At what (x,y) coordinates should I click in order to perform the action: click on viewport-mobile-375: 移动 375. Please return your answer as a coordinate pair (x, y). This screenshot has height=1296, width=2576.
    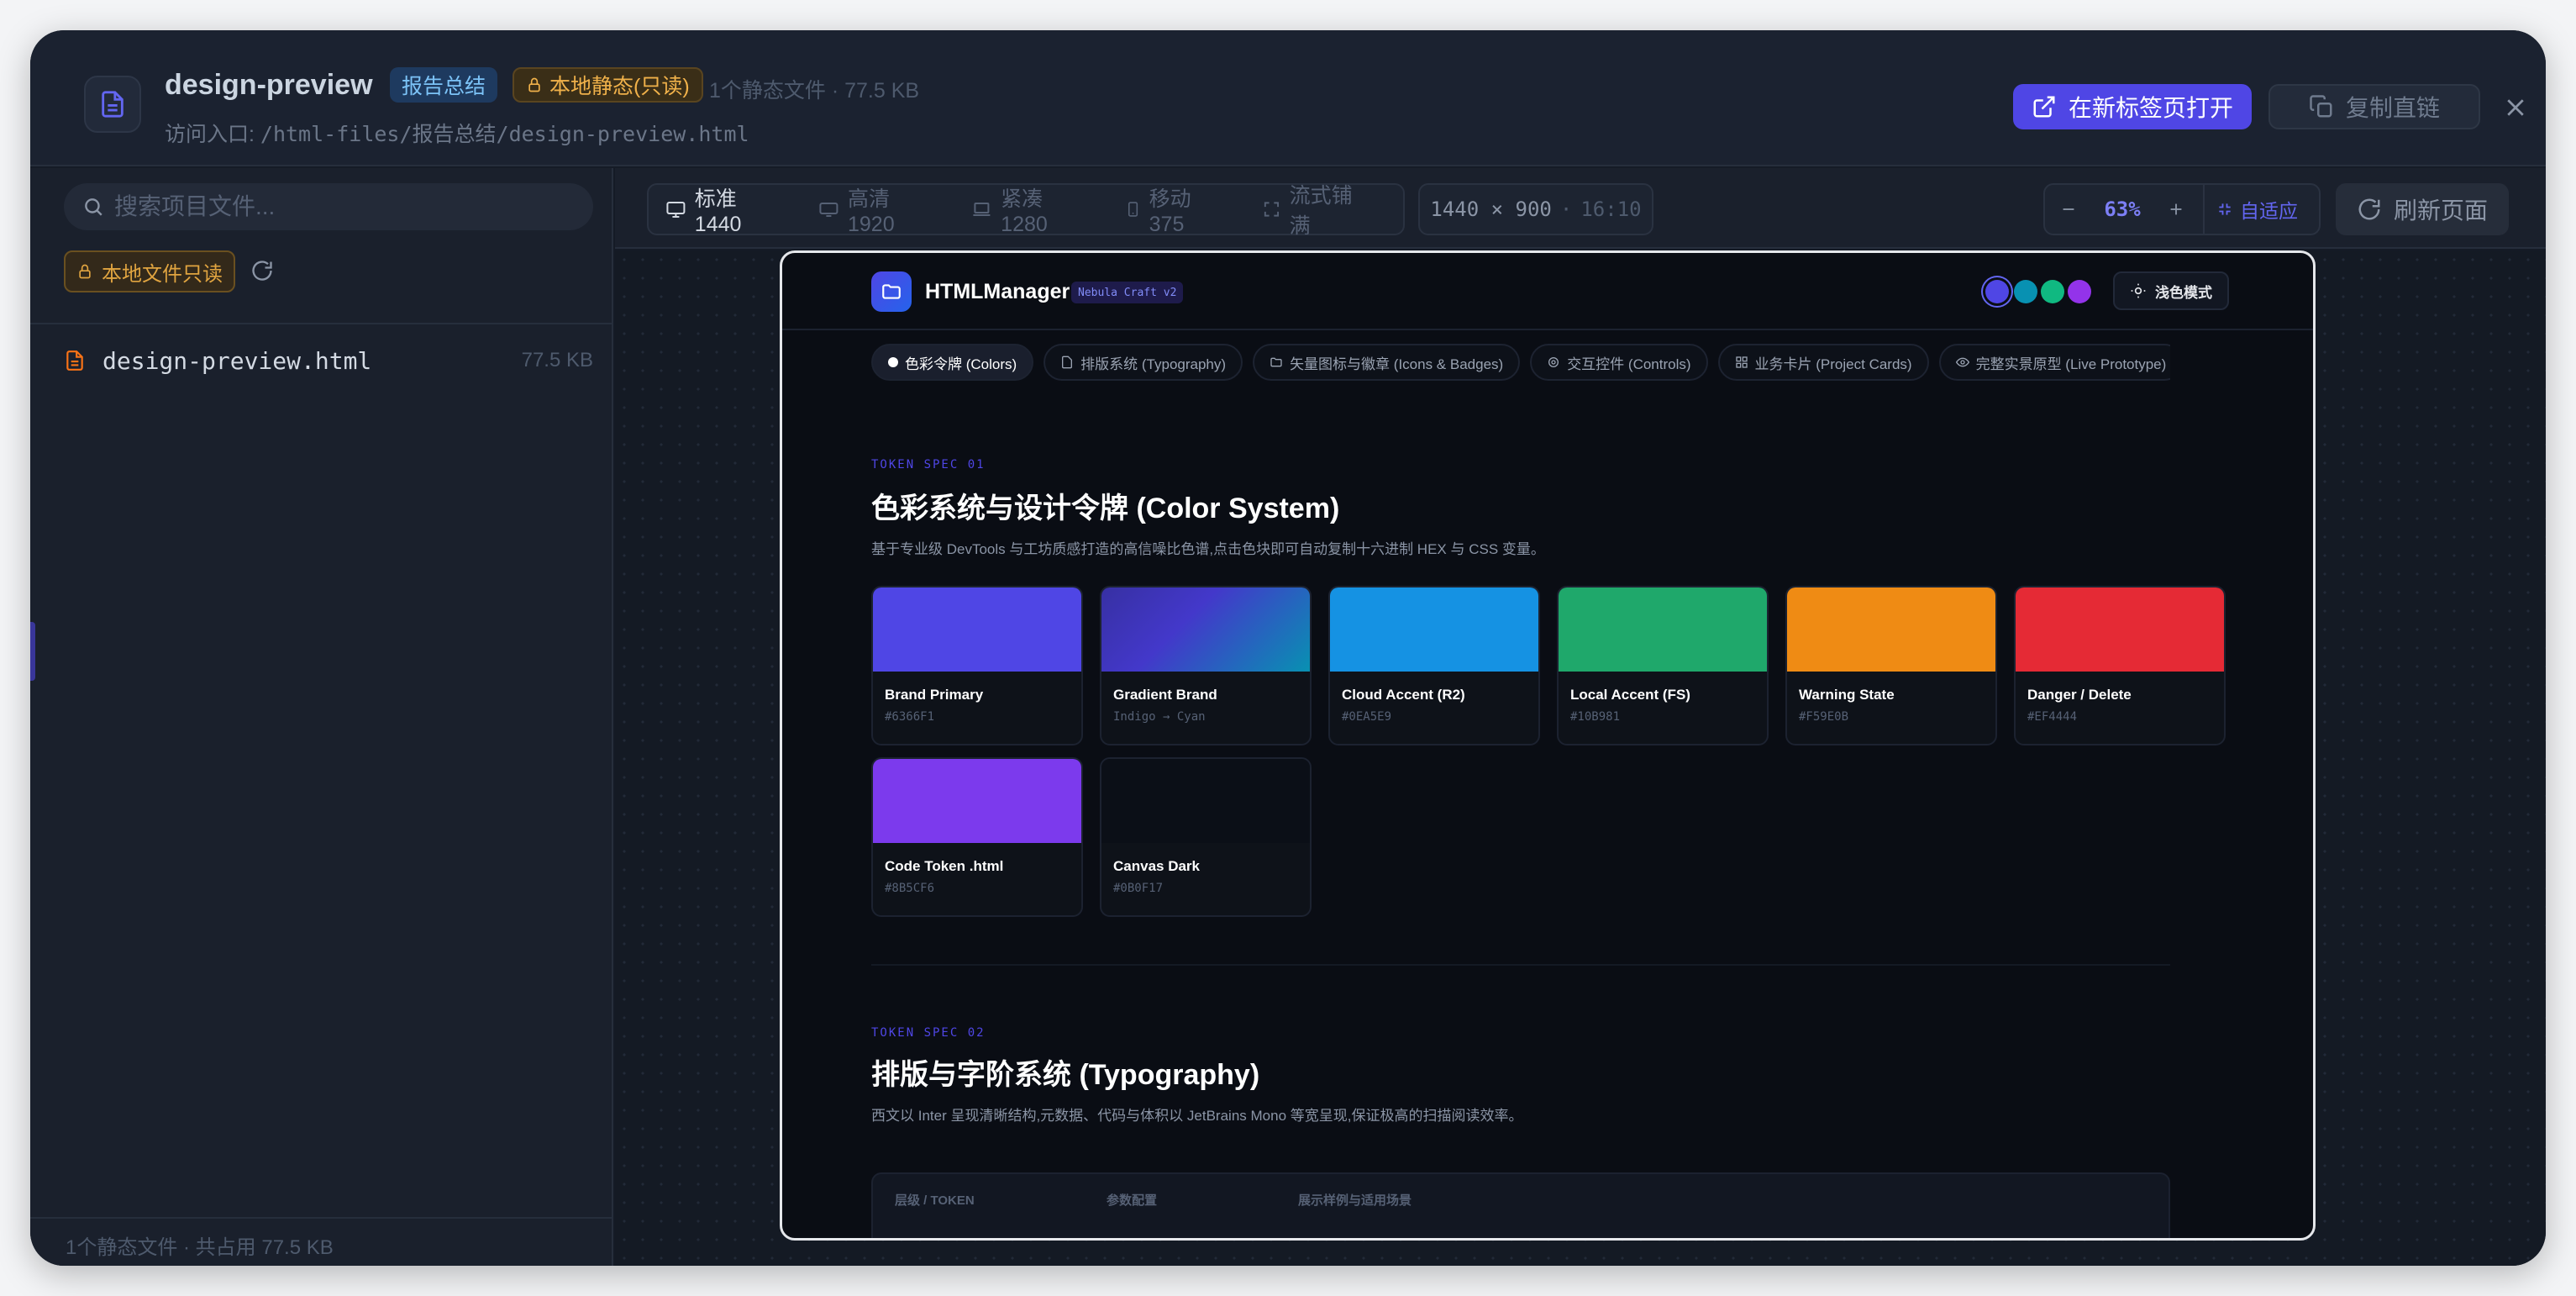
    Looking at the image, I should click on (1176, 210).